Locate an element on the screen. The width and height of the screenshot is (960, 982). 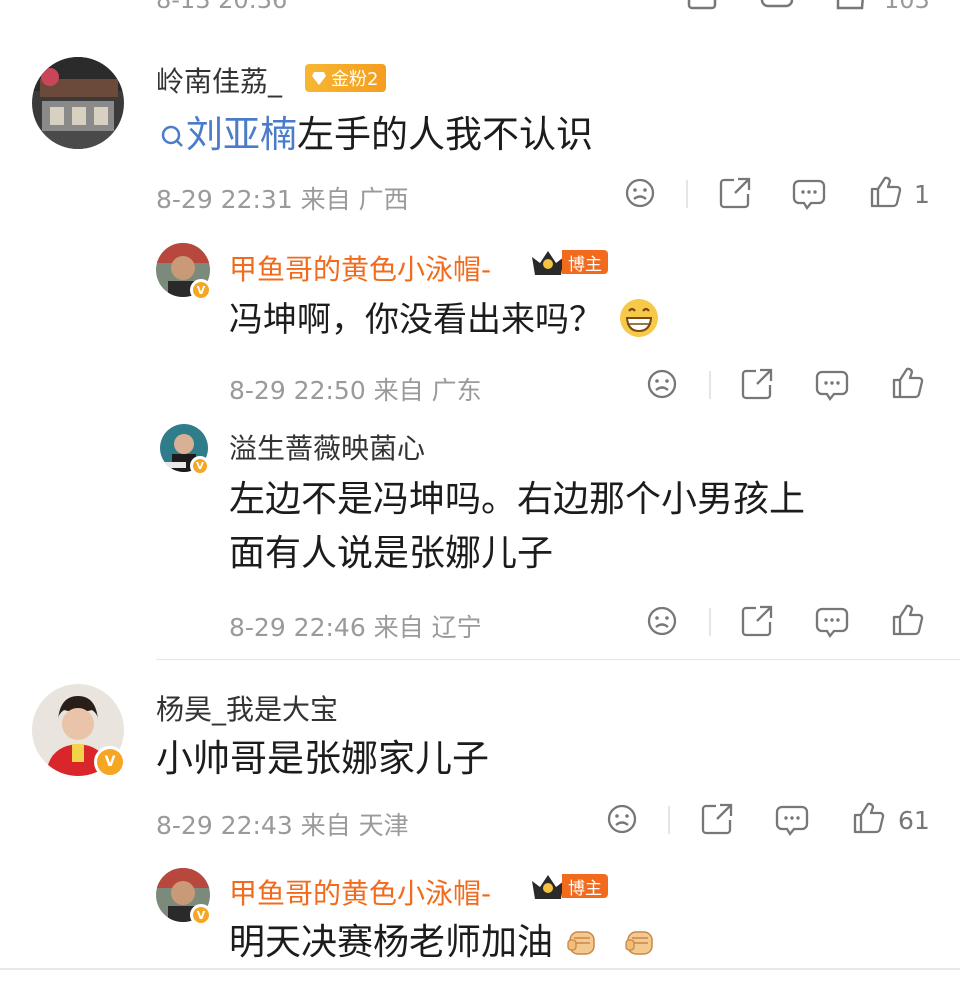
diamond-icon is located at coordinates (319, 78).